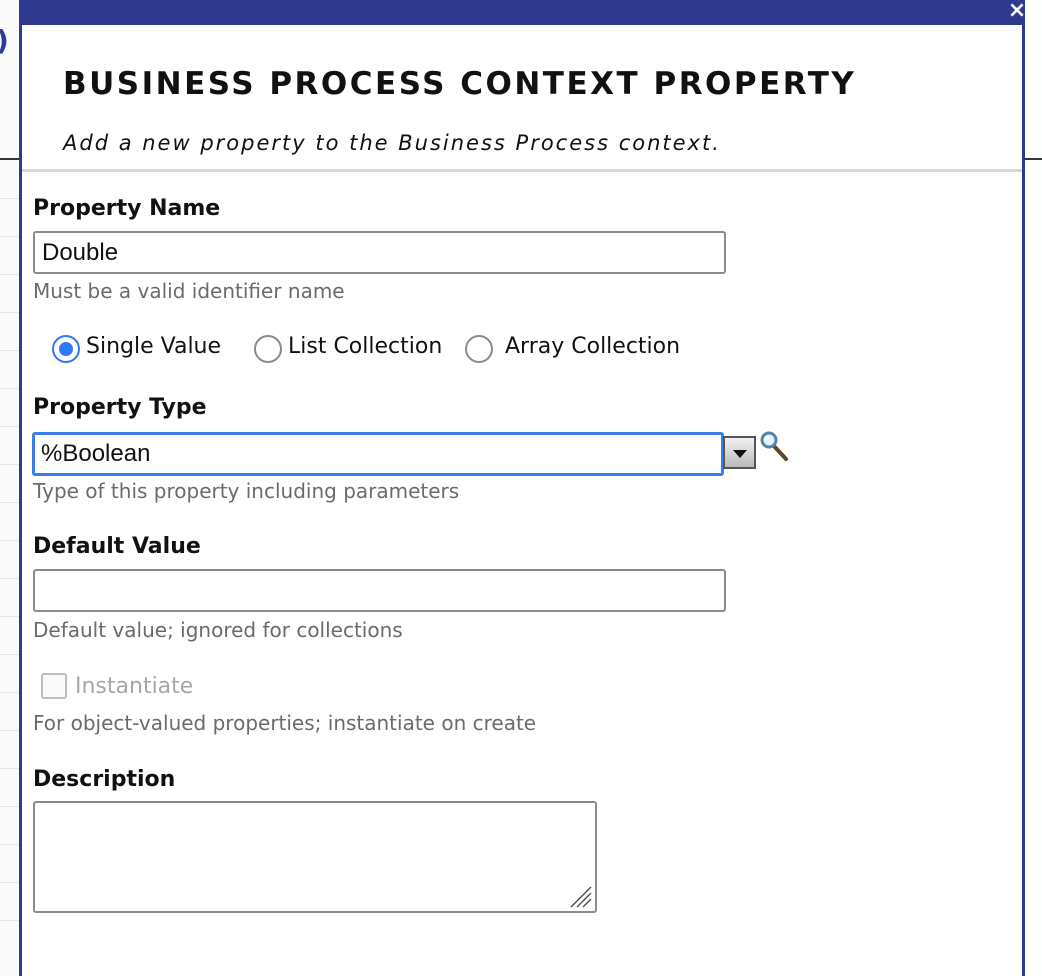 The height and width of the screenshot is (976, 1042). Describe the element at coordinates (1033, 159) in the screenshot. I see `background-rule` at that location.